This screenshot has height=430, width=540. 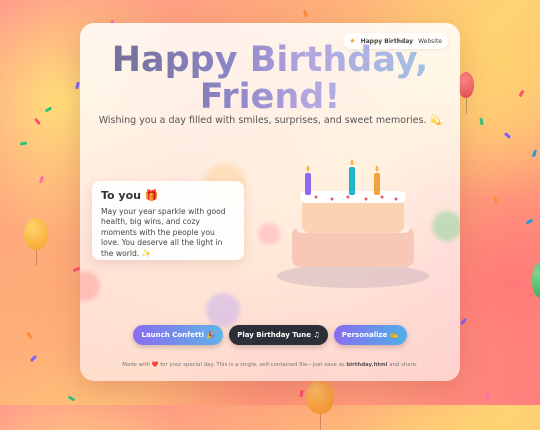 What do you see at coordinates (36, 242) in the screenshot?
I see `balloon-yellow-decoration` at bounding box center [36, 242].